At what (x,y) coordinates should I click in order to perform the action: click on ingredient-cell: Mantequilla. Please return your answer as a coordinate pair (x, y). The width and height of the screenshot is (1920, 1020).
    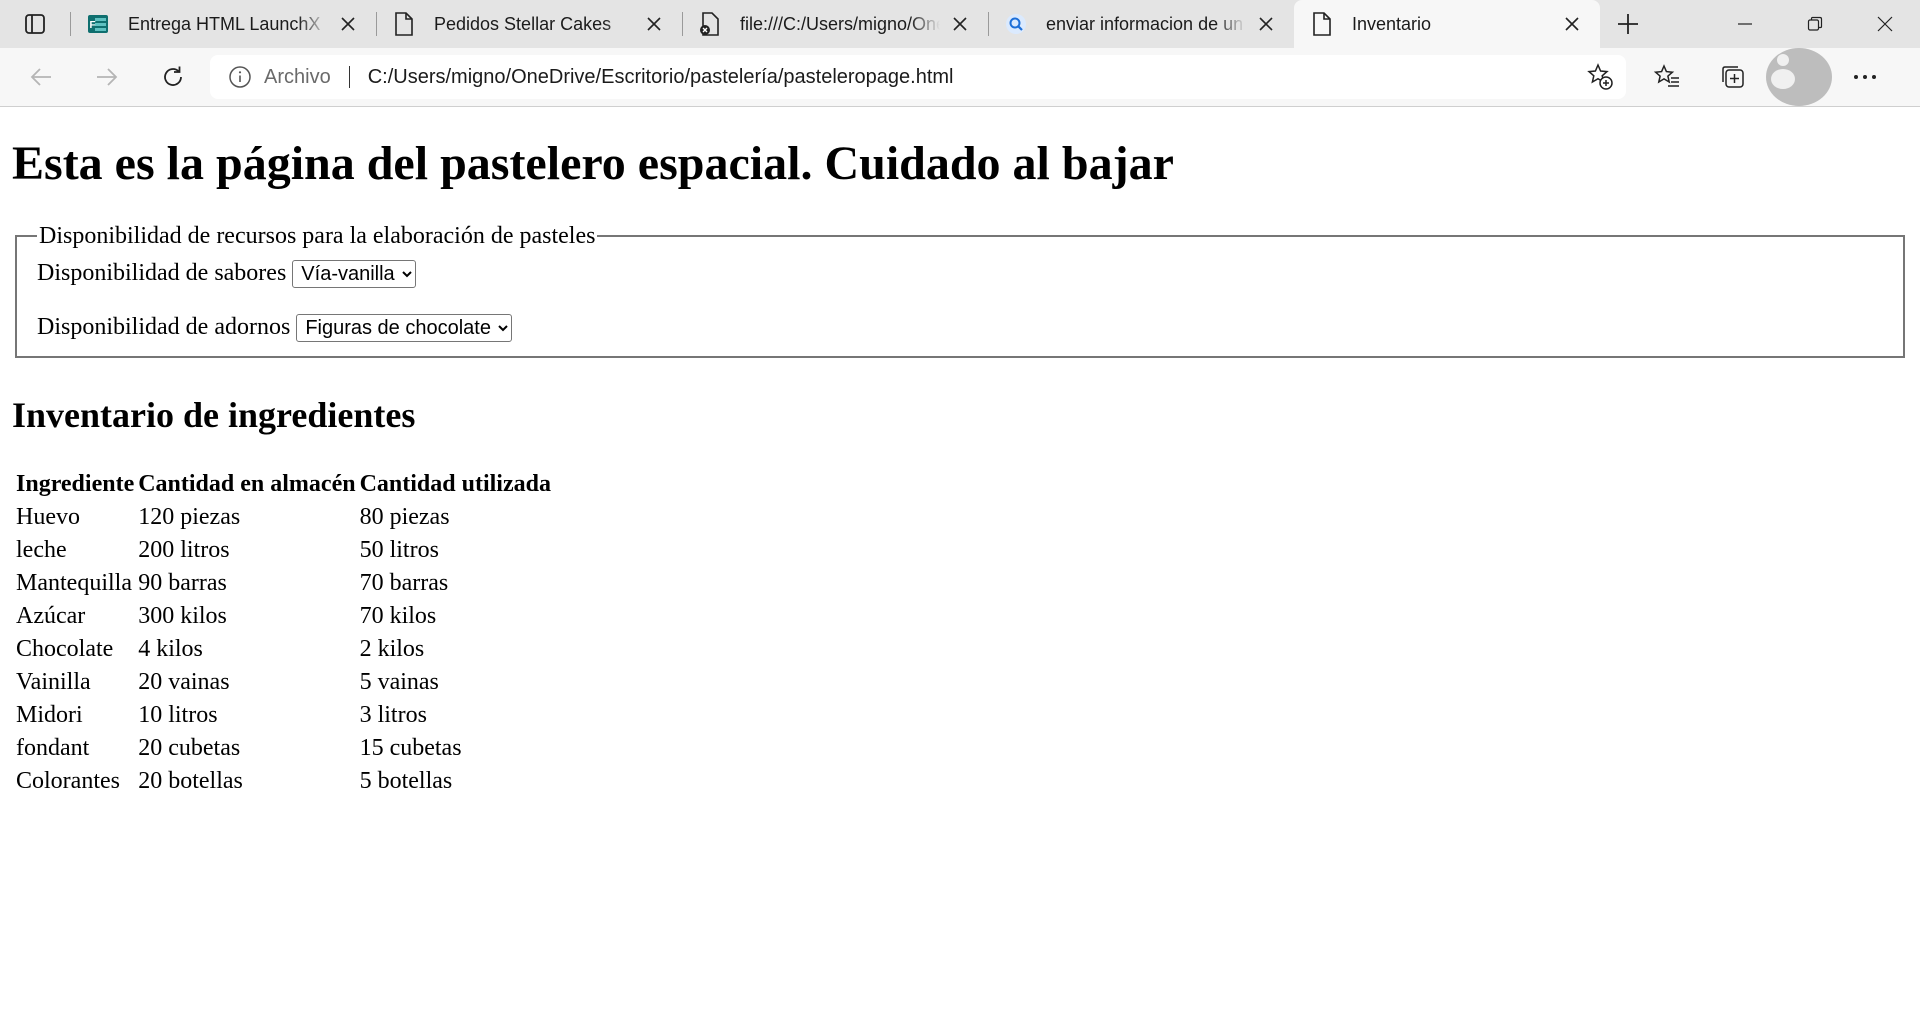
    Looking at the image, I should click on (74, 582).